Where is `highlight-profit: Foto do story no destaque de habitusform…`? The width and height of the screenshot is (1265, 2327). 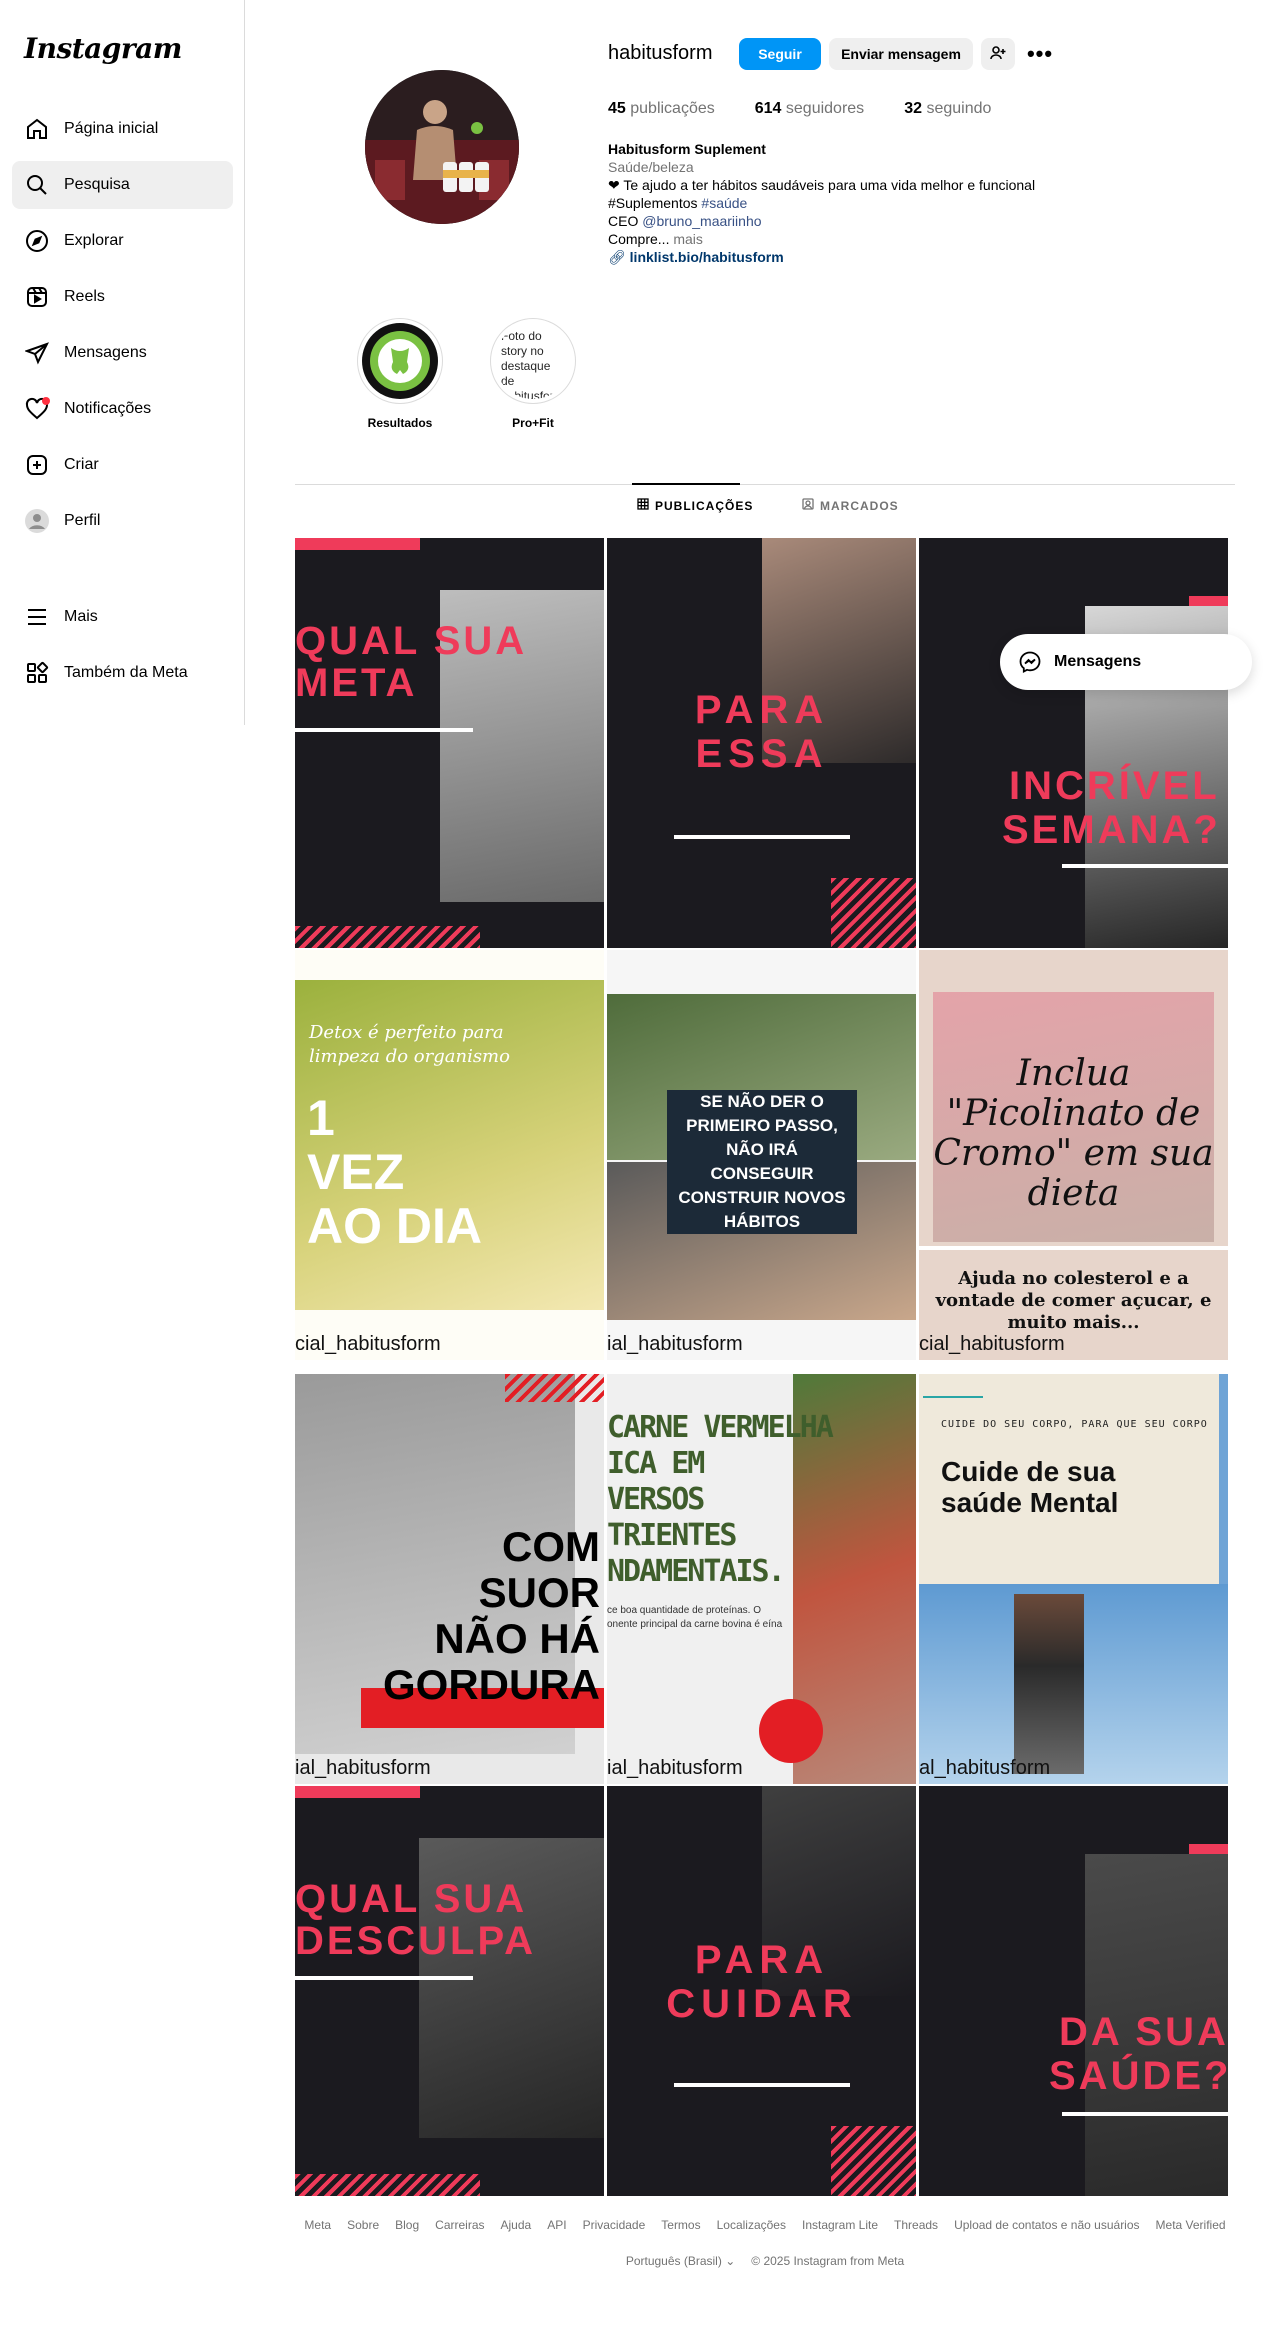 highlight-profit: Foto do story no destaque de habitusform… is located at coordinates (533, 374).